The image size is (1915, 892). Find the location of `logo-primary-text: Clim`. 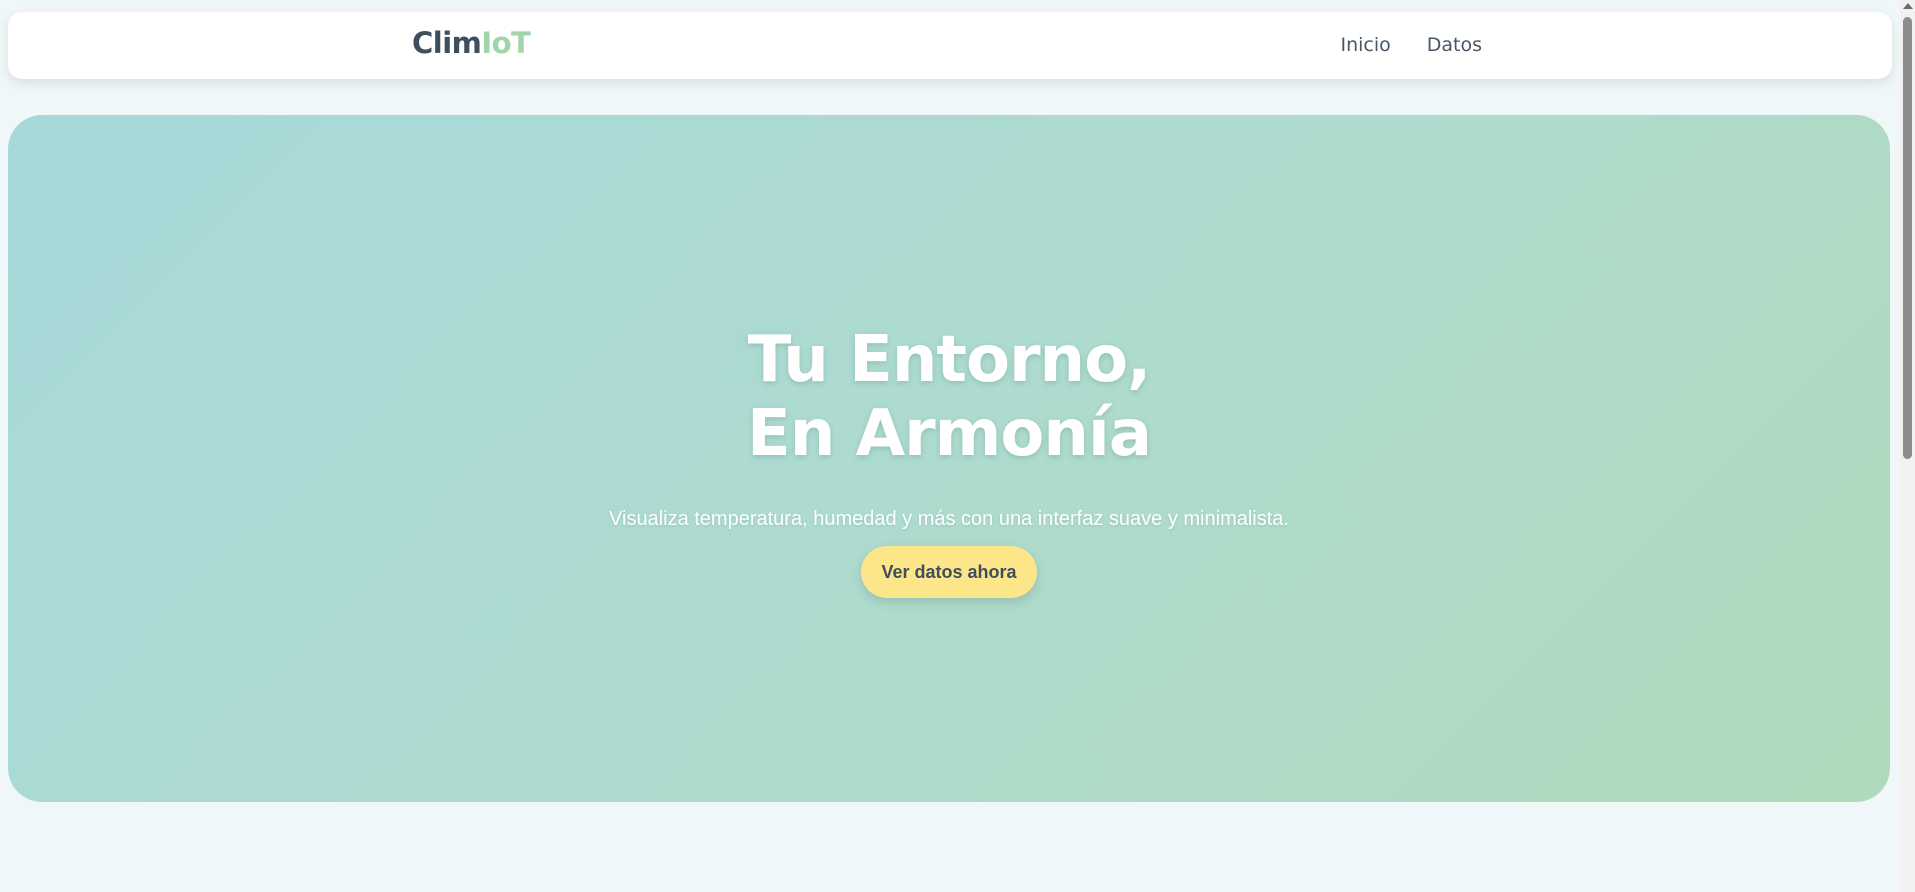

logo-primary-text: Clim is located at coordinates (447, 43).